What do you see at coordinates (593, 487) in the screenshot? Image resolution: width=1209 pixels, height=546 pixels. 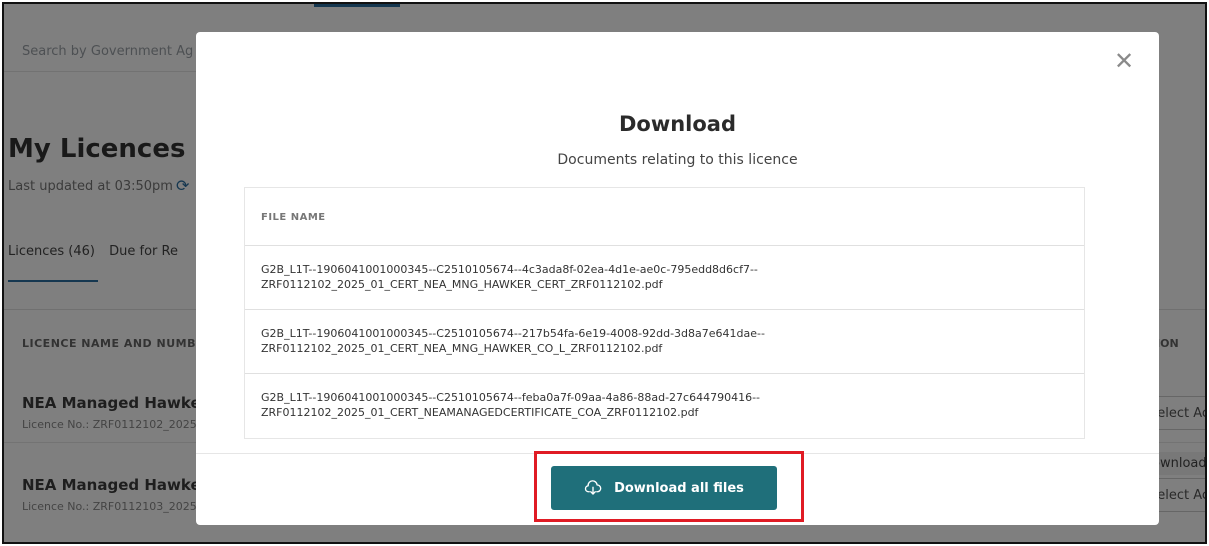 I see `cloud-download-icon` at bounding box center [593, 487].